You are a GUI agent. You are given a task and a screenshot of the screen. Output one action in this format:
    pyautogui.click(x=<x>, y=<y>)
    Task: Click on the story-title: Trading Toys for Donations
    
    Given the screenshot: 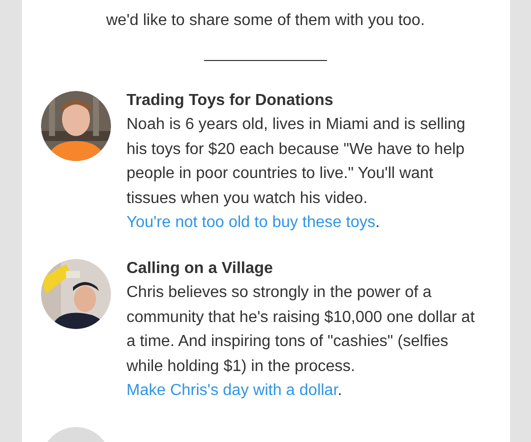 What is the action you would take?
    pyautogui.click(x=230, y=100)
    